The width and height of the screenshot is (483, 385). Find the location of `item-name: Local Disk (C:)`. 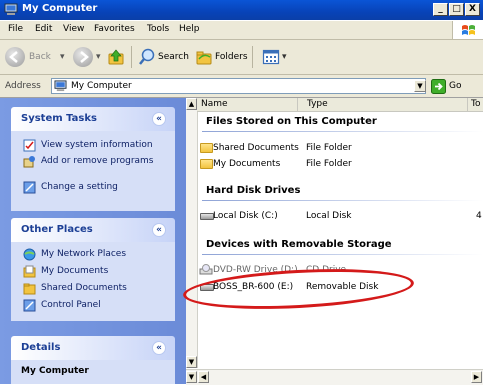

item-name: Local Disk (C:) is located at coordinates (245, 216).